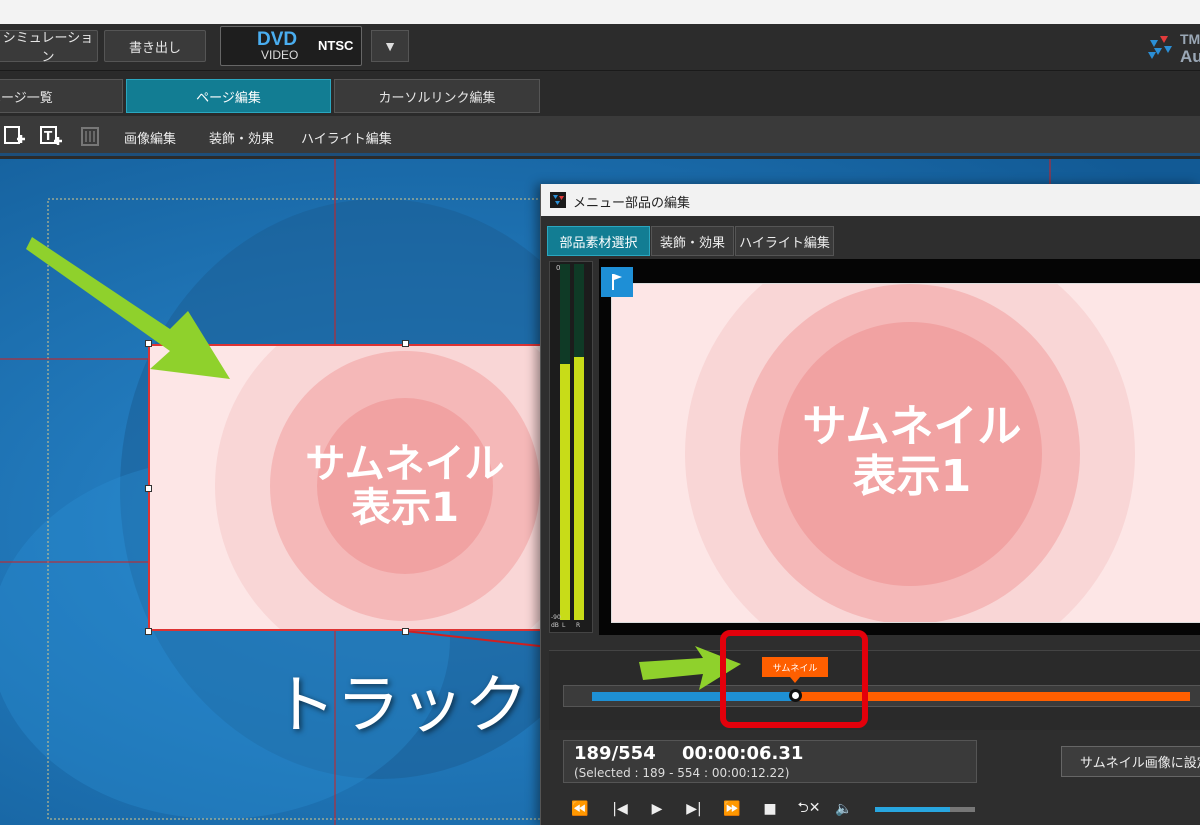 This screenshot has width=1200, height=825. Describe the element at coordinates (1173, 48) in the screenshot. I see `brand-logo: TM Au` at that location.